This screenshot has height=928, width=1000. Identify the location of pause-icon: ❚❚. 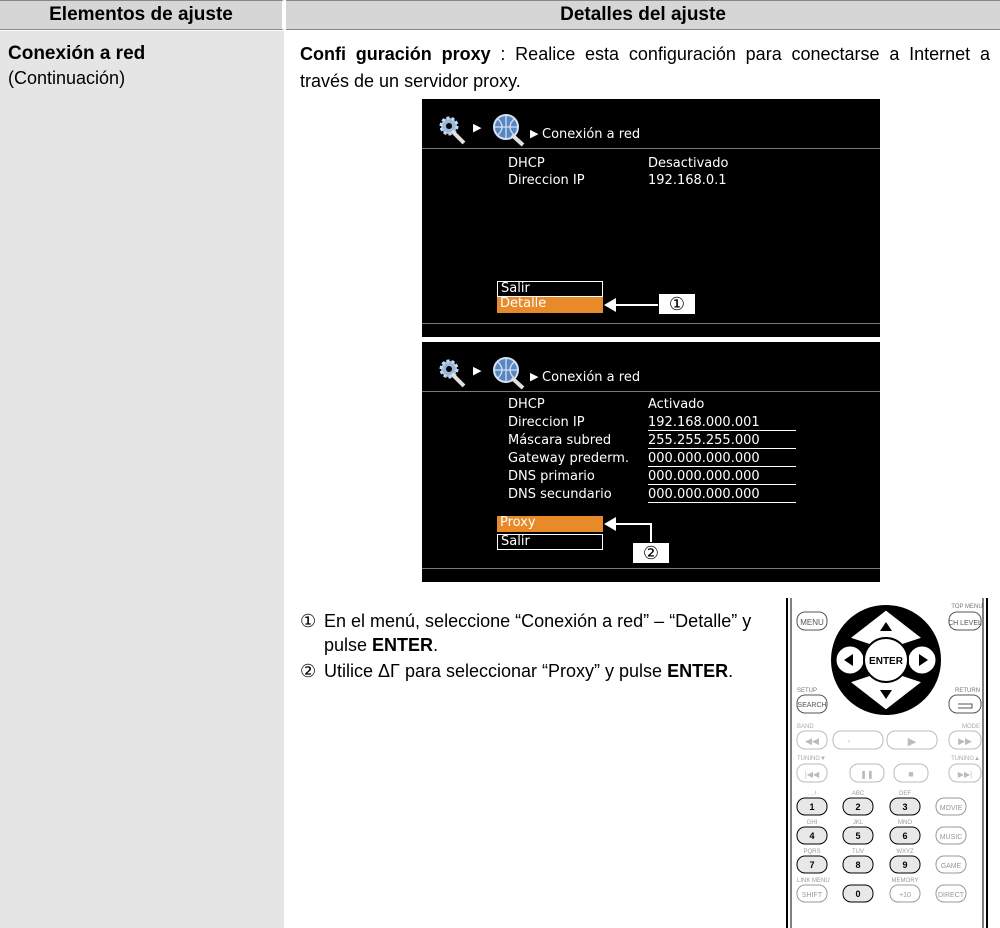
(866, 774).